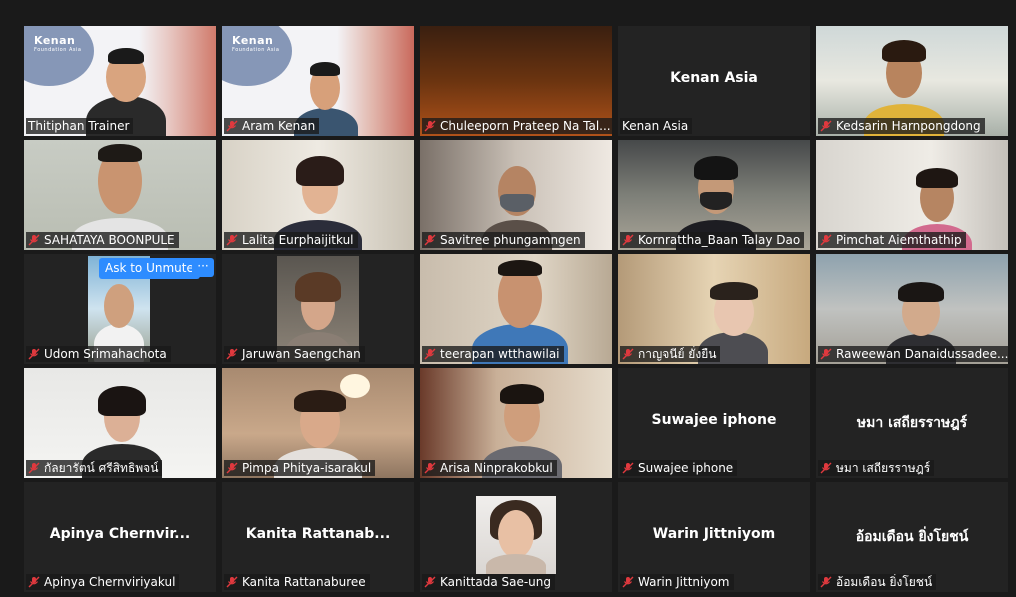 This screenshot has height=597, width=1016. I want to click on participant-tile: ษมา เสถียรราษฎร์ ษมา เสถียรราษฎร์, so click(912, 423).